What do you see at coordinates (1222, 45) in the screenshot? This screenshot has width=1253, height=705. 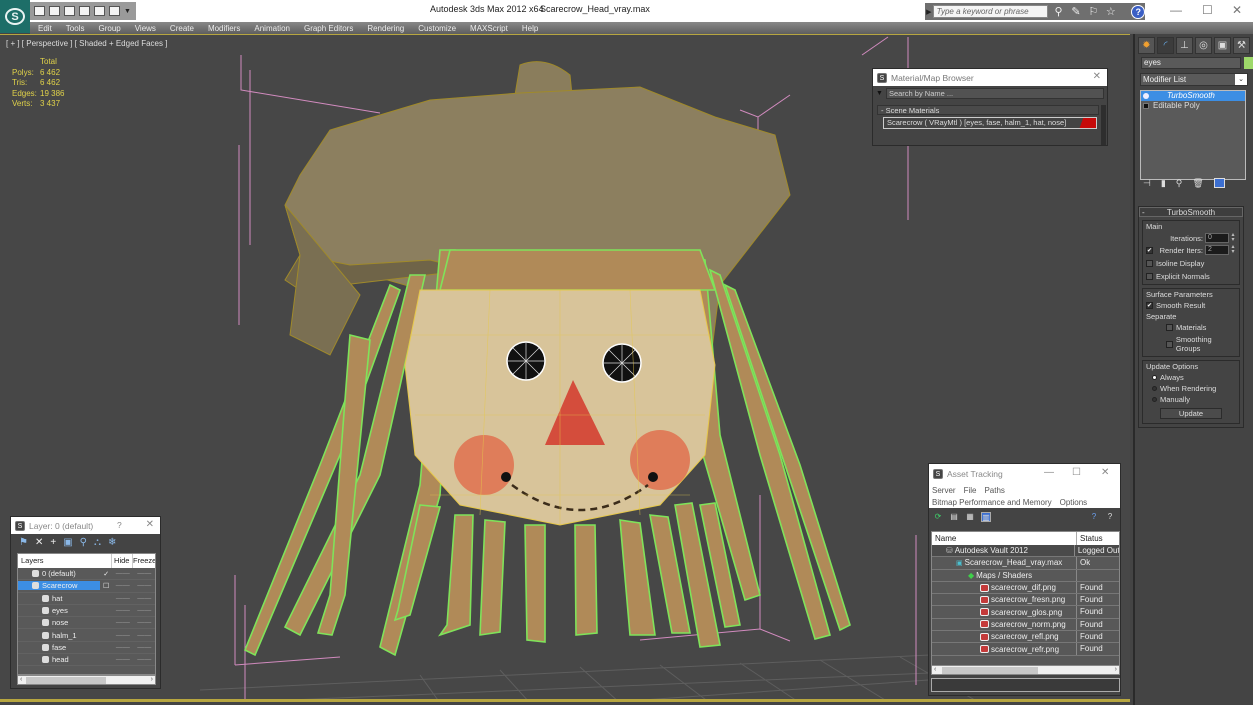 I see `display-tab-icon: ▣` at bounding box center [1222, 45].